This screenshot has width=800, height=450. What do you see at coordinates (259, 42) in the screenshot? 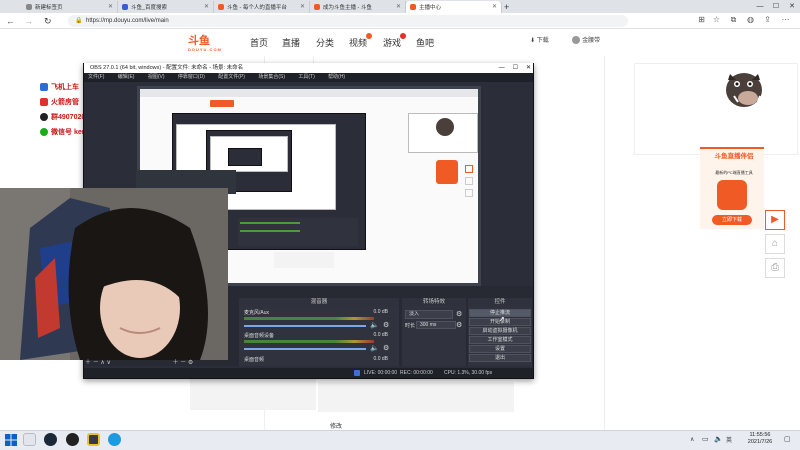
I see `nav-home: 首页` at bounding box center [259, 42].